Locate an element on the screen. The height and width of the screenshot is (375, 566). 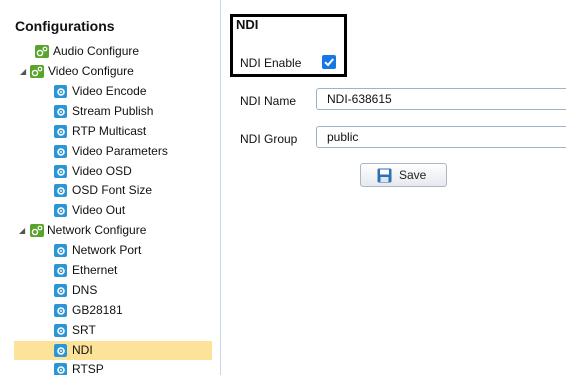
sidebar-item-label: RTSP is located at coordinates (88, 368).